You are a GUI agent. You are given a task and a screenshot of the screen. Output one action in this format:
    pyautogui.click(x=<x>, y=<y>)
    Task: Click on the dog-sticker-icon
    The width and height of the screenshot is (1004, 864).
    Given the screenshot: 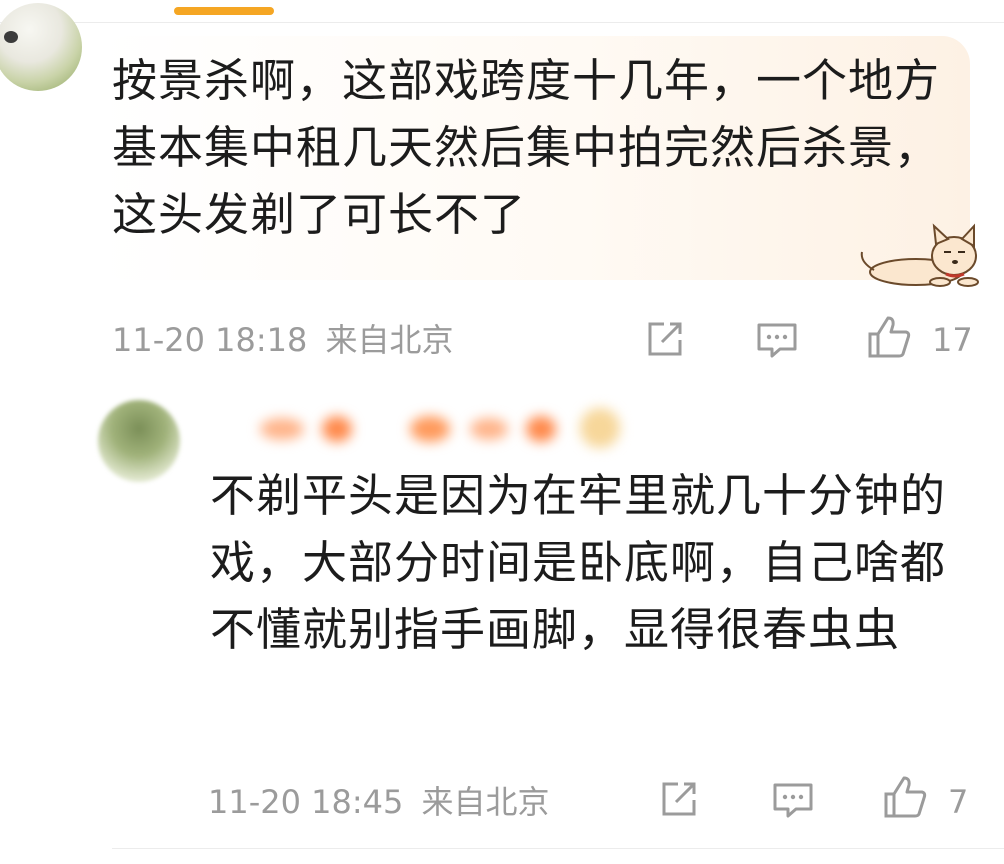 What is the action you would take?
    pyautogui.click(x=919, y=255)
    